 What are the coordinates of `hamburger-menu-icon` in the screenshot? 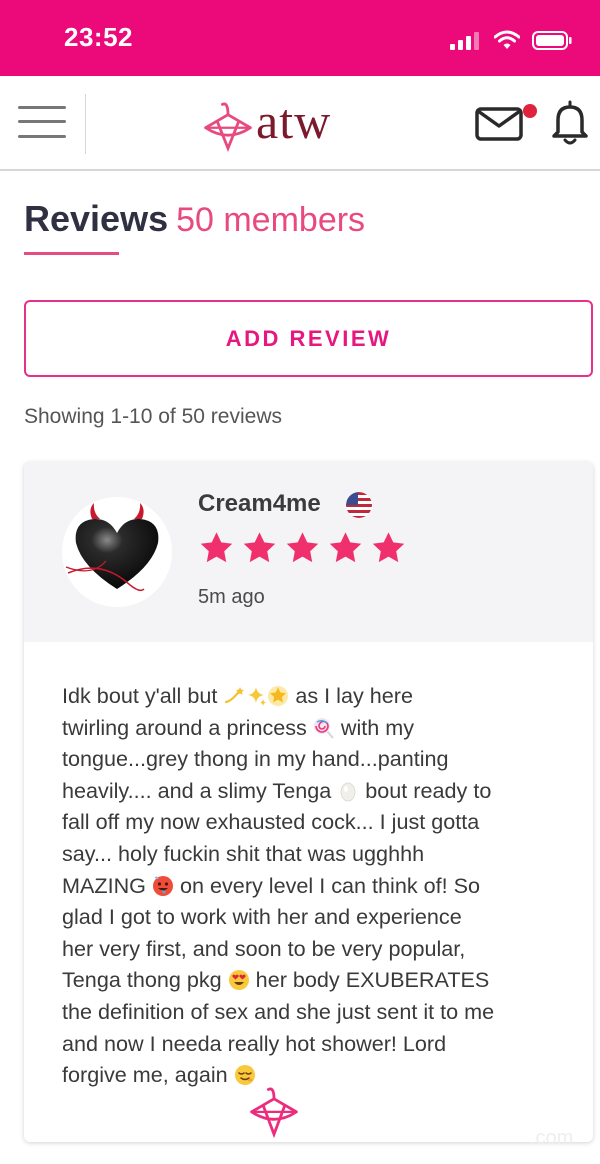 It's located at (42, 122).